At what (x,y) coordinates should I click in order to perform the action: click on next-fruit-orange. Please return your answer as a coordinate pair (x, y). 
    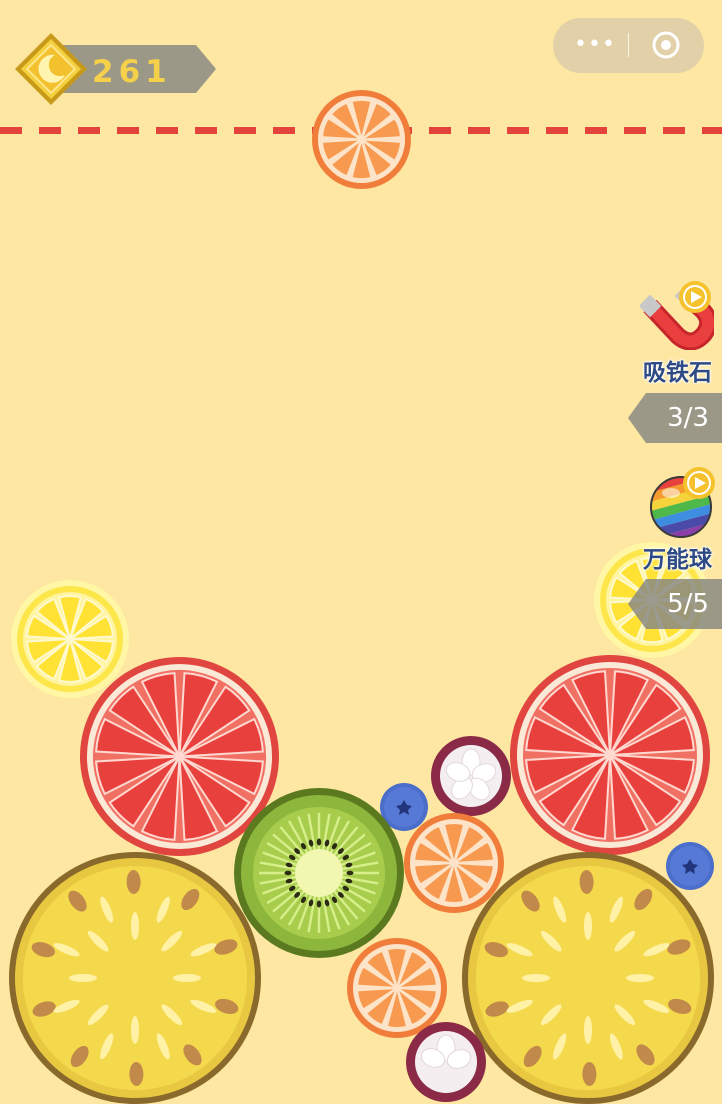
    Looking at the image, I should click on (361, 139).